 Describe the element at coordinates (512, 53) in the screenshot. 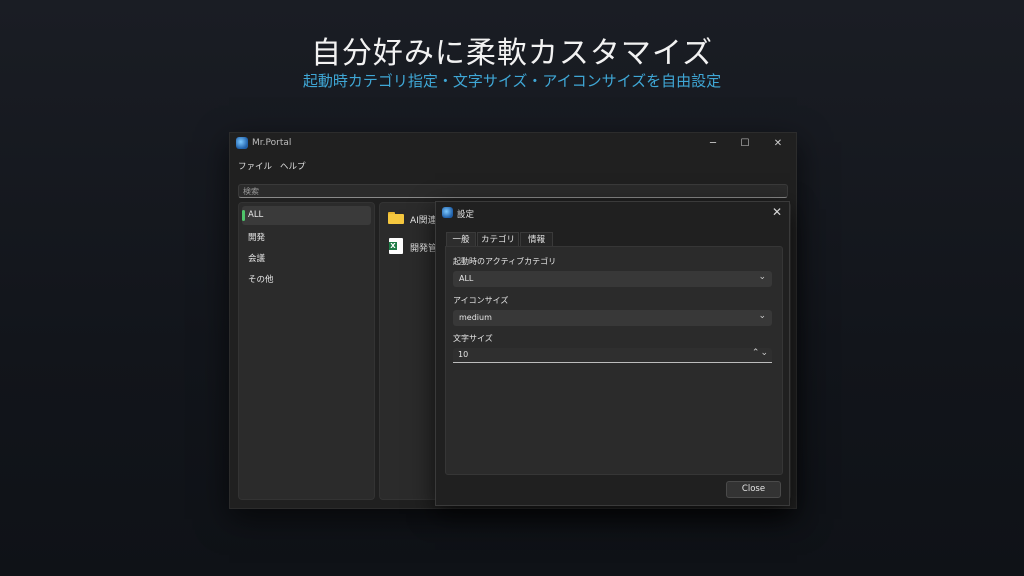

I see `promo-headline: 自分好みに柔軟カスタマイズ` at that location.